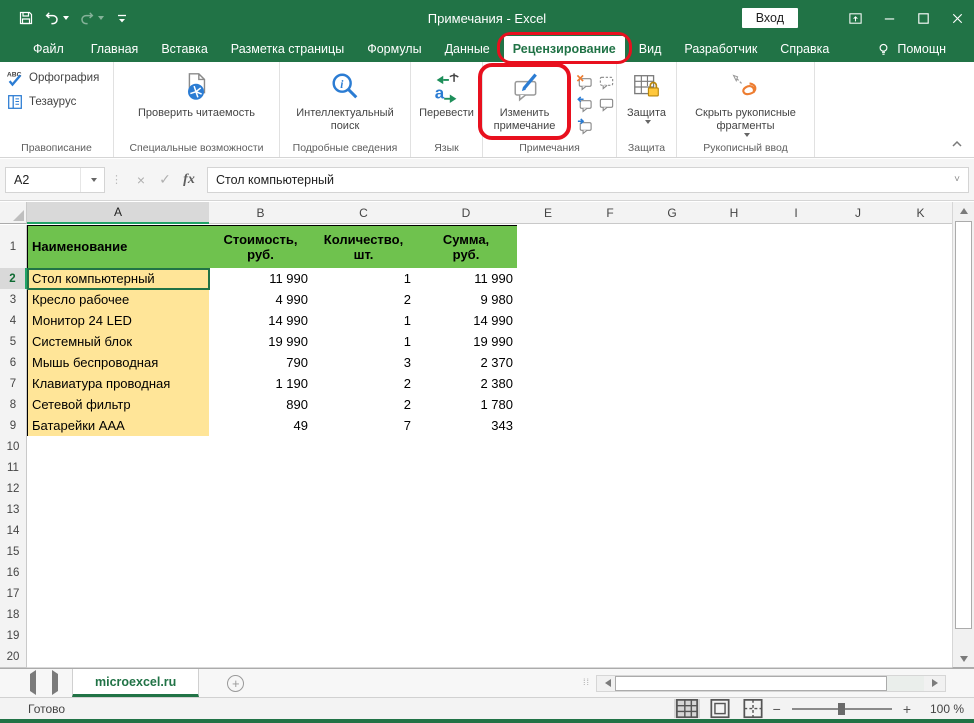 Image resolution: width=974 pixels, height=723 pixels. What do you see at coordinates (364, 405) in the screenshot?
I see `cell-C8: 2` at bounding box center [364, 405].